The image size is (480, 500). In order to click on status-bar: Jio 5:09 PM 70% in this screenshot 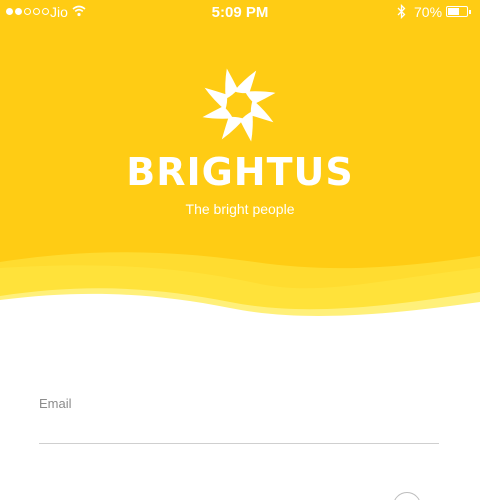, I will do `click(240, 13)`.